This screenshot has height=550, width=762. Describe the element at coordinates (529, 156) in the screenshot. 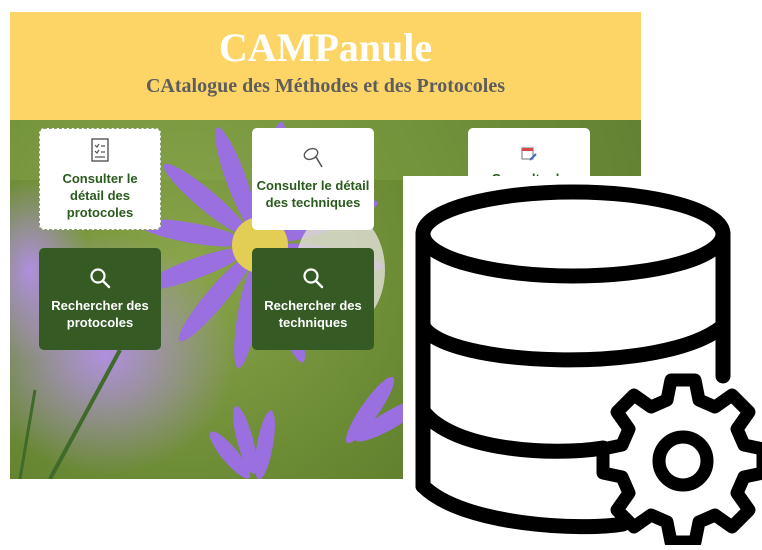

I see `calendar-edit-icon` at that location.